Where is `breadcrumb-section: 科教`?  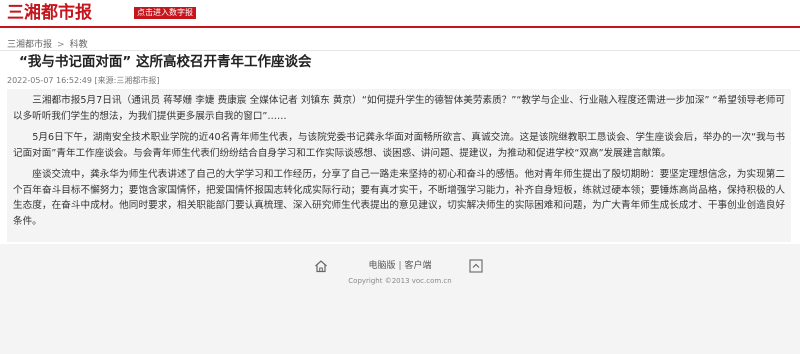
breadcrumb-section: 科教 is located at coordinates (79, 45).